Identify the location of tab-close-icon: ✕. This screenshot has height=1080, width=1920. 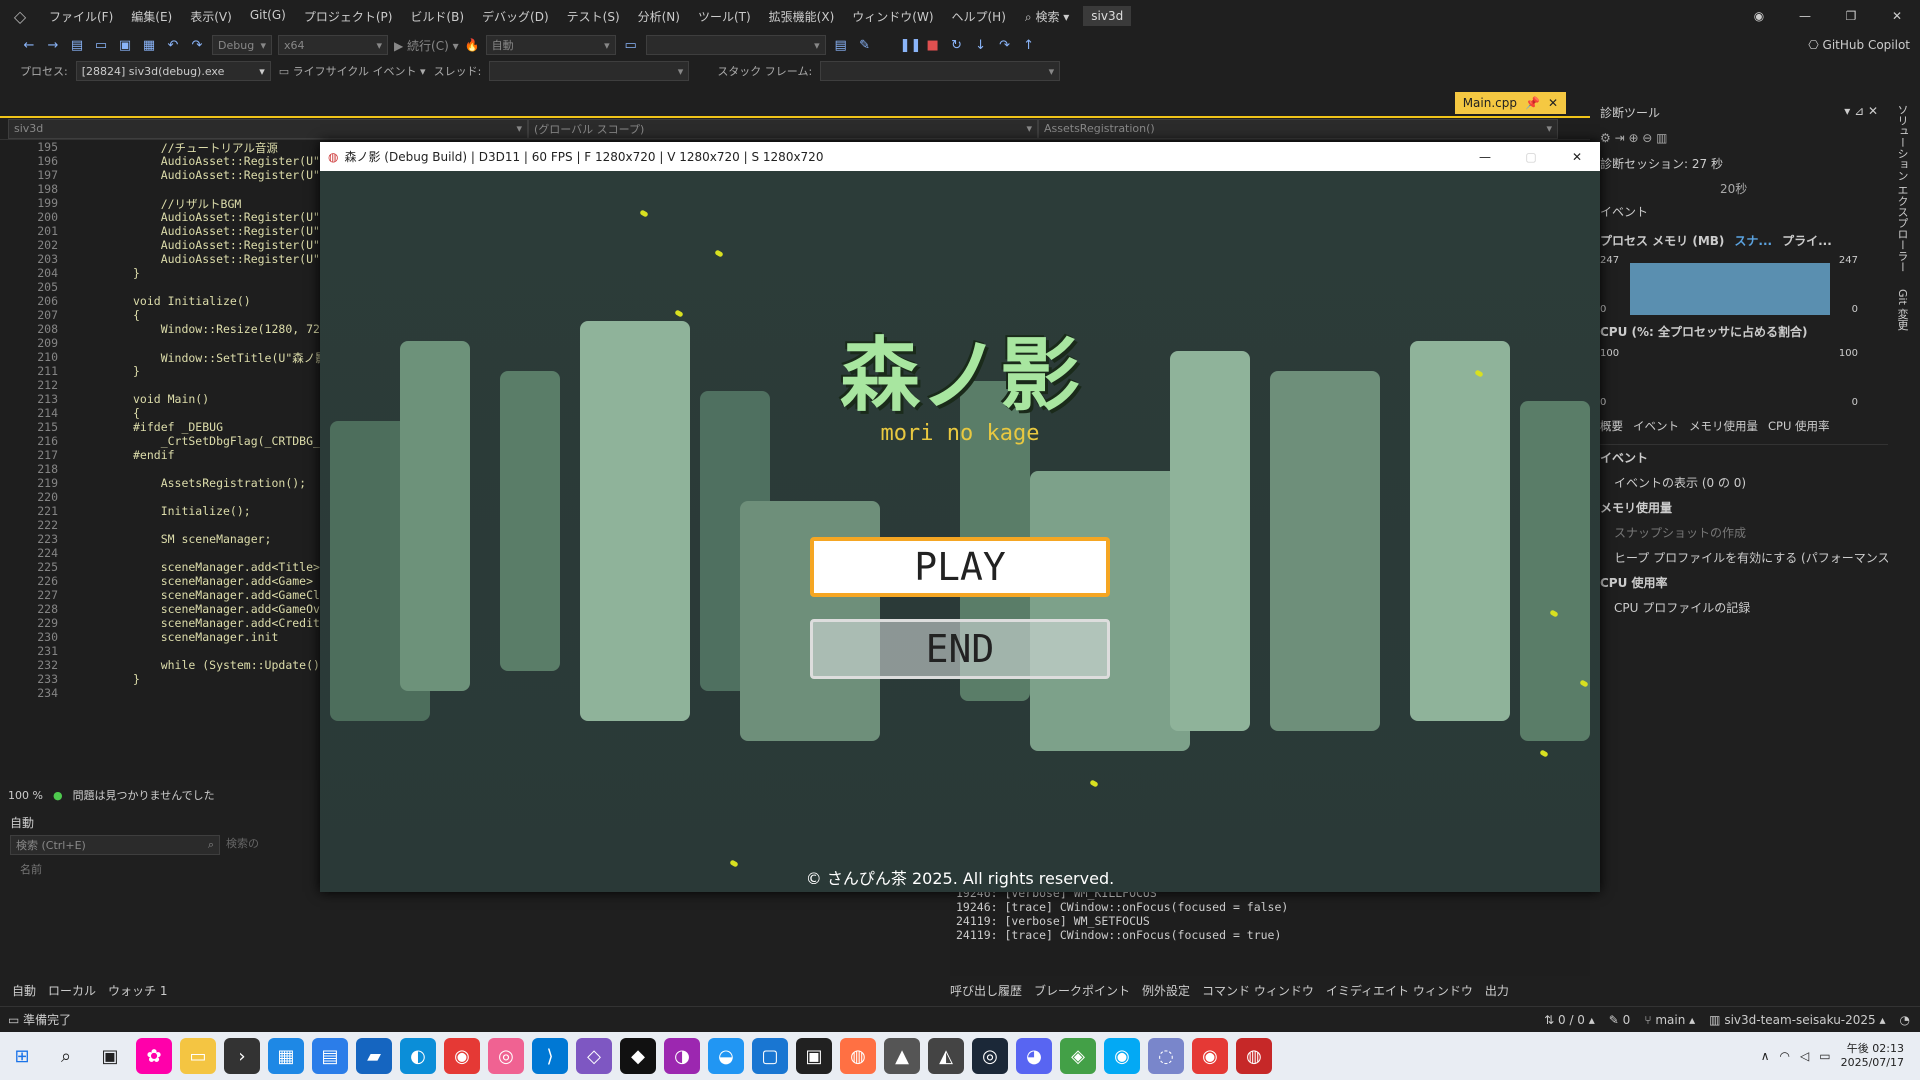
(1553, 103).